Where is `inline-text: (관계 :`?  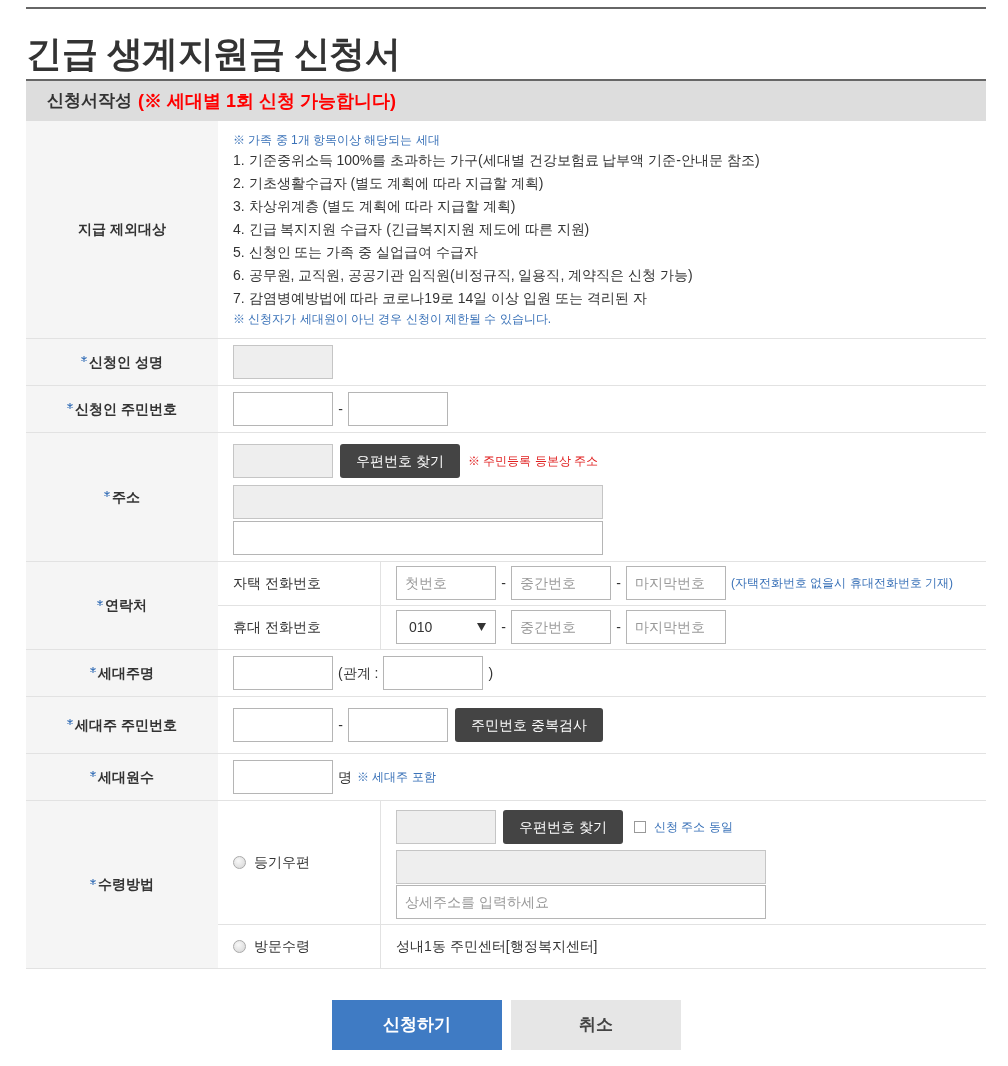
inline-text: (관계 : is located at coordinates (358, 673).